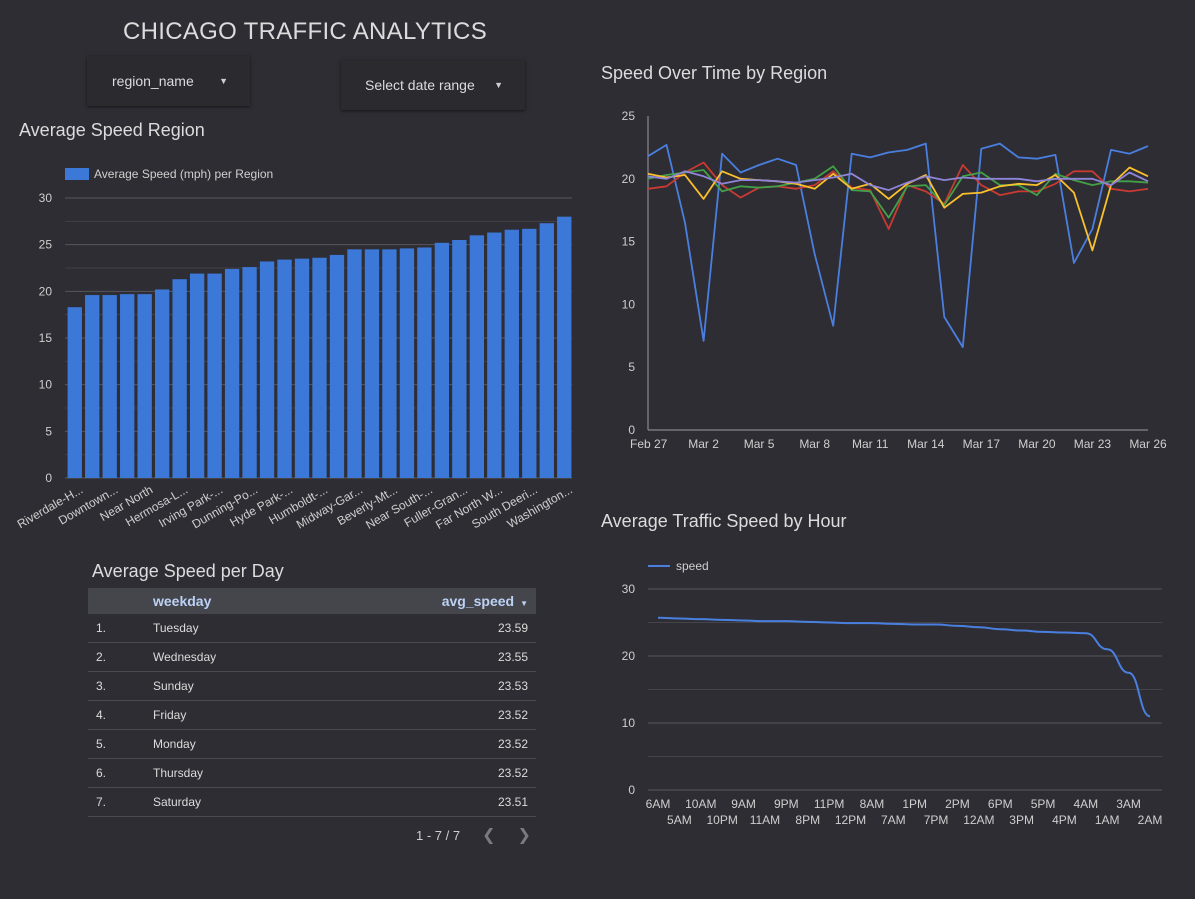 The image size is (1195, 899). What do you see at coordinates (46, 198) in the screenshot?
I see `bar-y-tick-label: 30` at bounding box center [46, 198].